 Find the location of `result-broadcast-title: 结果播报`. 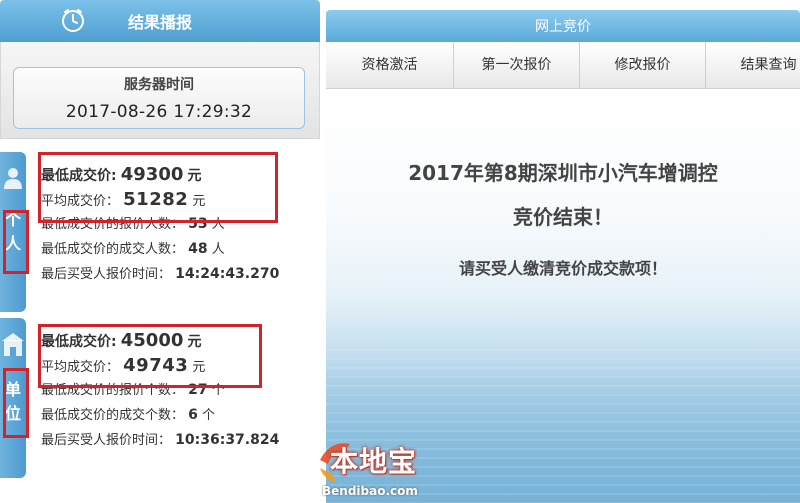

result-broadcast-title: 结果播报 is located at coordinates (159, 22).